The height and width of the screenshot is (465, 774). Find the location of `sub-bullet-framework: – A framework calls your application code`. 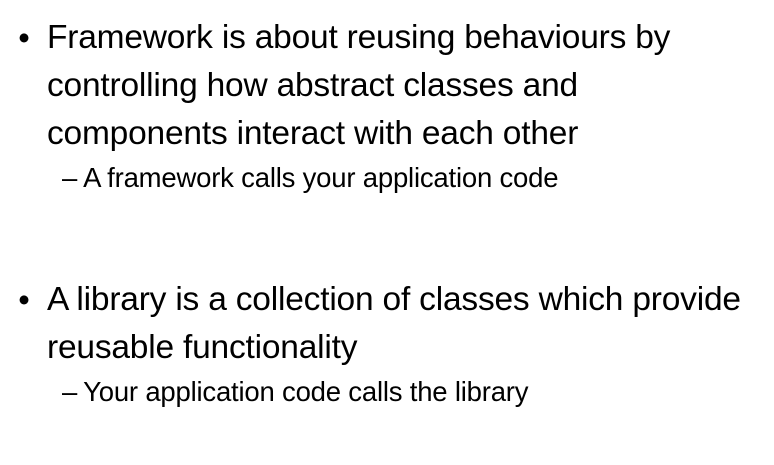

sub-bullet-framework: – A framework calls your application code is located at coordinates (411, 178).